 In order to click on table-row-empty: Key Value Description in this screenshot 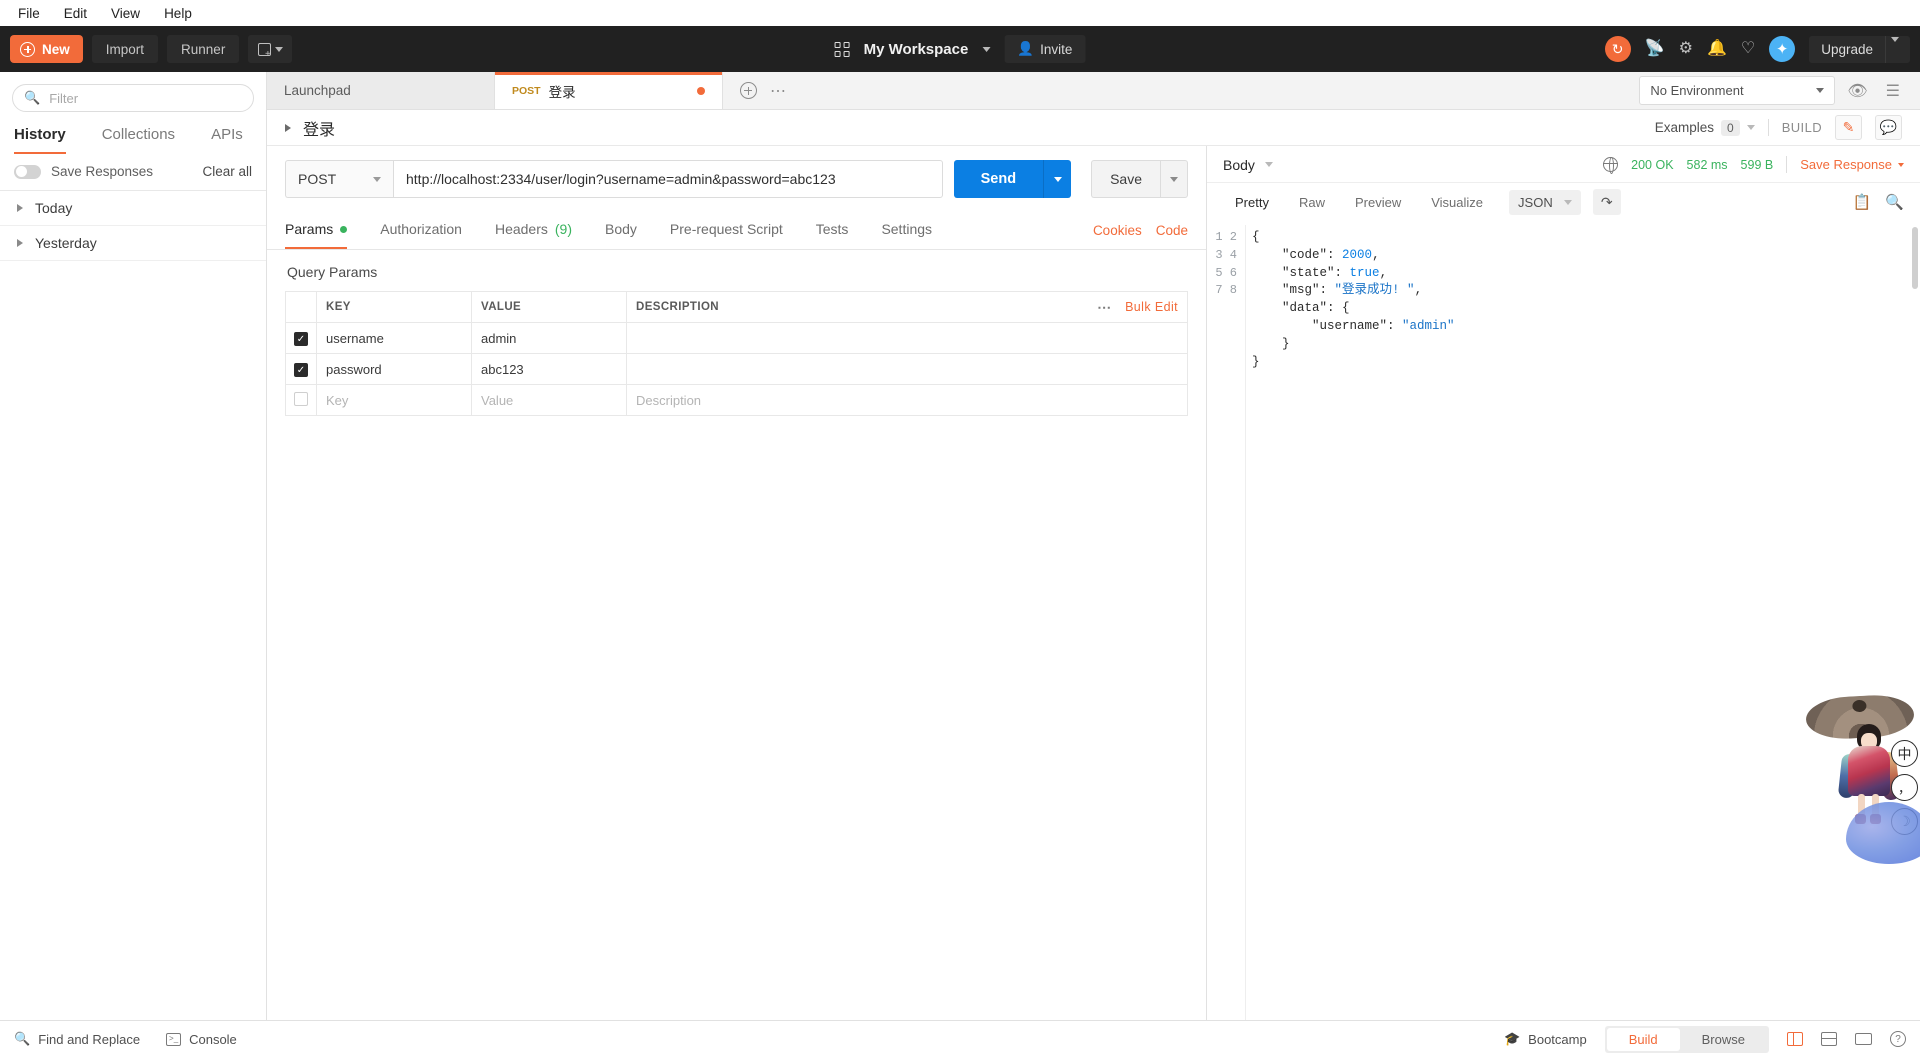, I will do `click(736, 400)`.